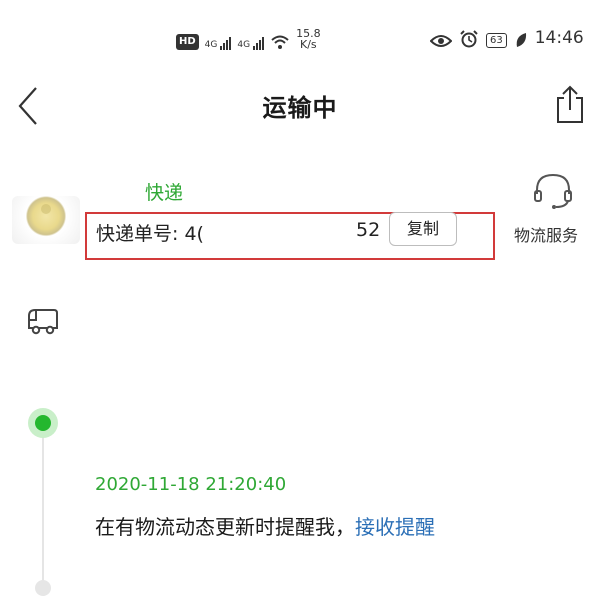 The width and height of the screenshot is (600, 609). What do you see at coordinates (521, 40) in the screenshot?
I see `leaf-icon` at bounding box center [521, 40].